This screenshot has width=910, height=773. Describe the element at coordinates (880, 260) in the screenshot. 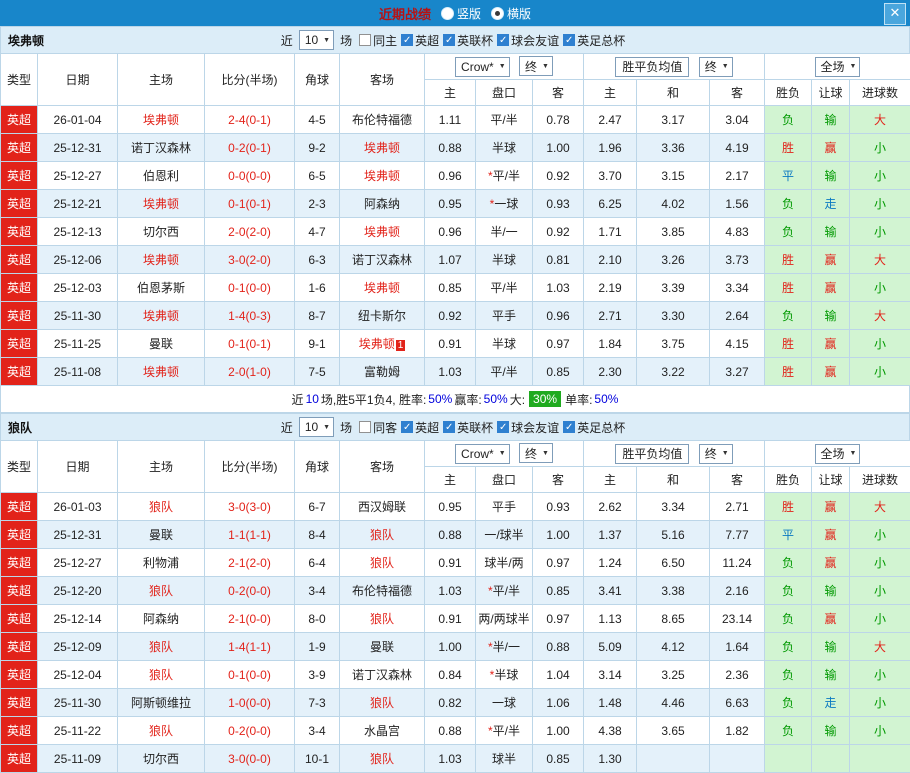

I see `goals-result-badge: 大` at that location.